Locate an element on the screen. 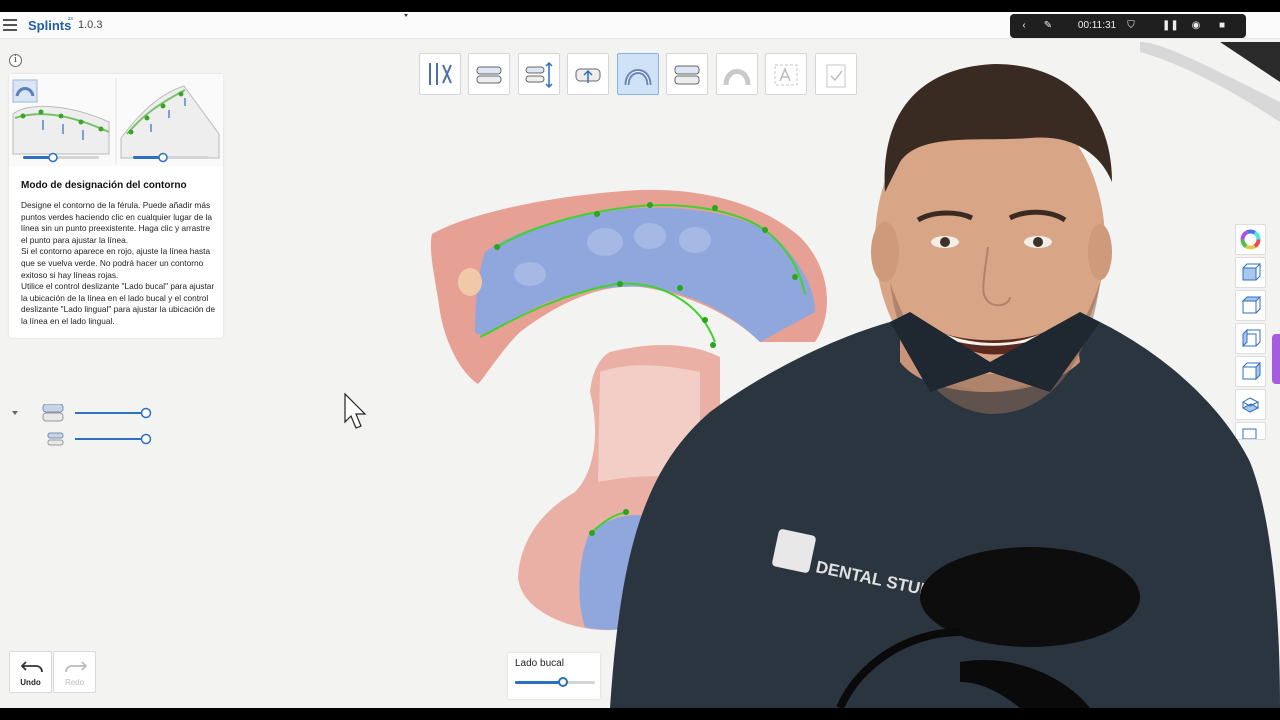 Image resolution: width=1280 pixels, height=720 pixels. jaw-visibility-controls is located at coordinates (82, 425).